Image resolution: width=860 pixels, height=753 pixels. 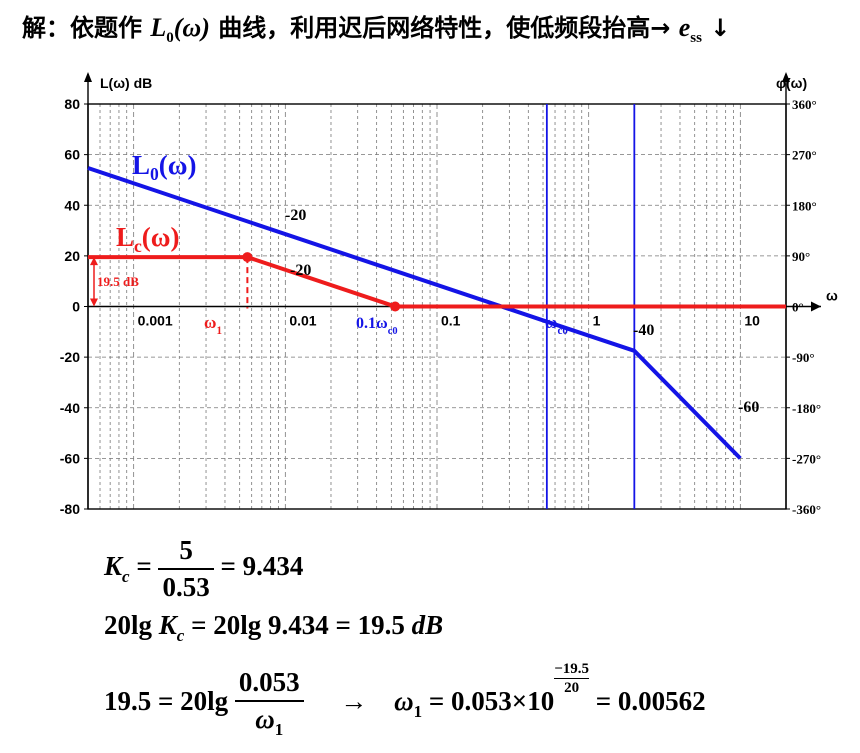 I want to click on heading-L0-symbol: L0(ω), so click(x=180, y=29).